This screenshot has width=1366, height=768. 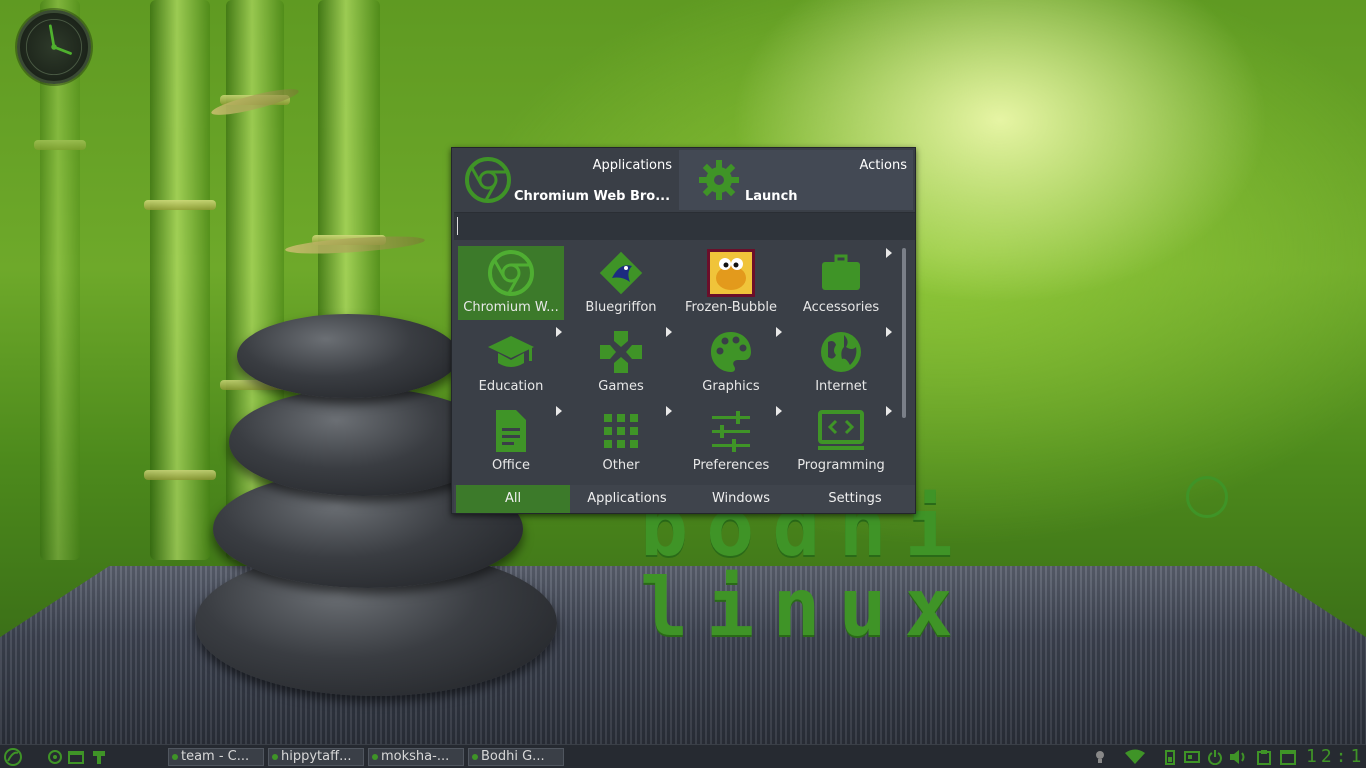 I want to click on category-accessories: Accessories, so click(x=841, y=283).